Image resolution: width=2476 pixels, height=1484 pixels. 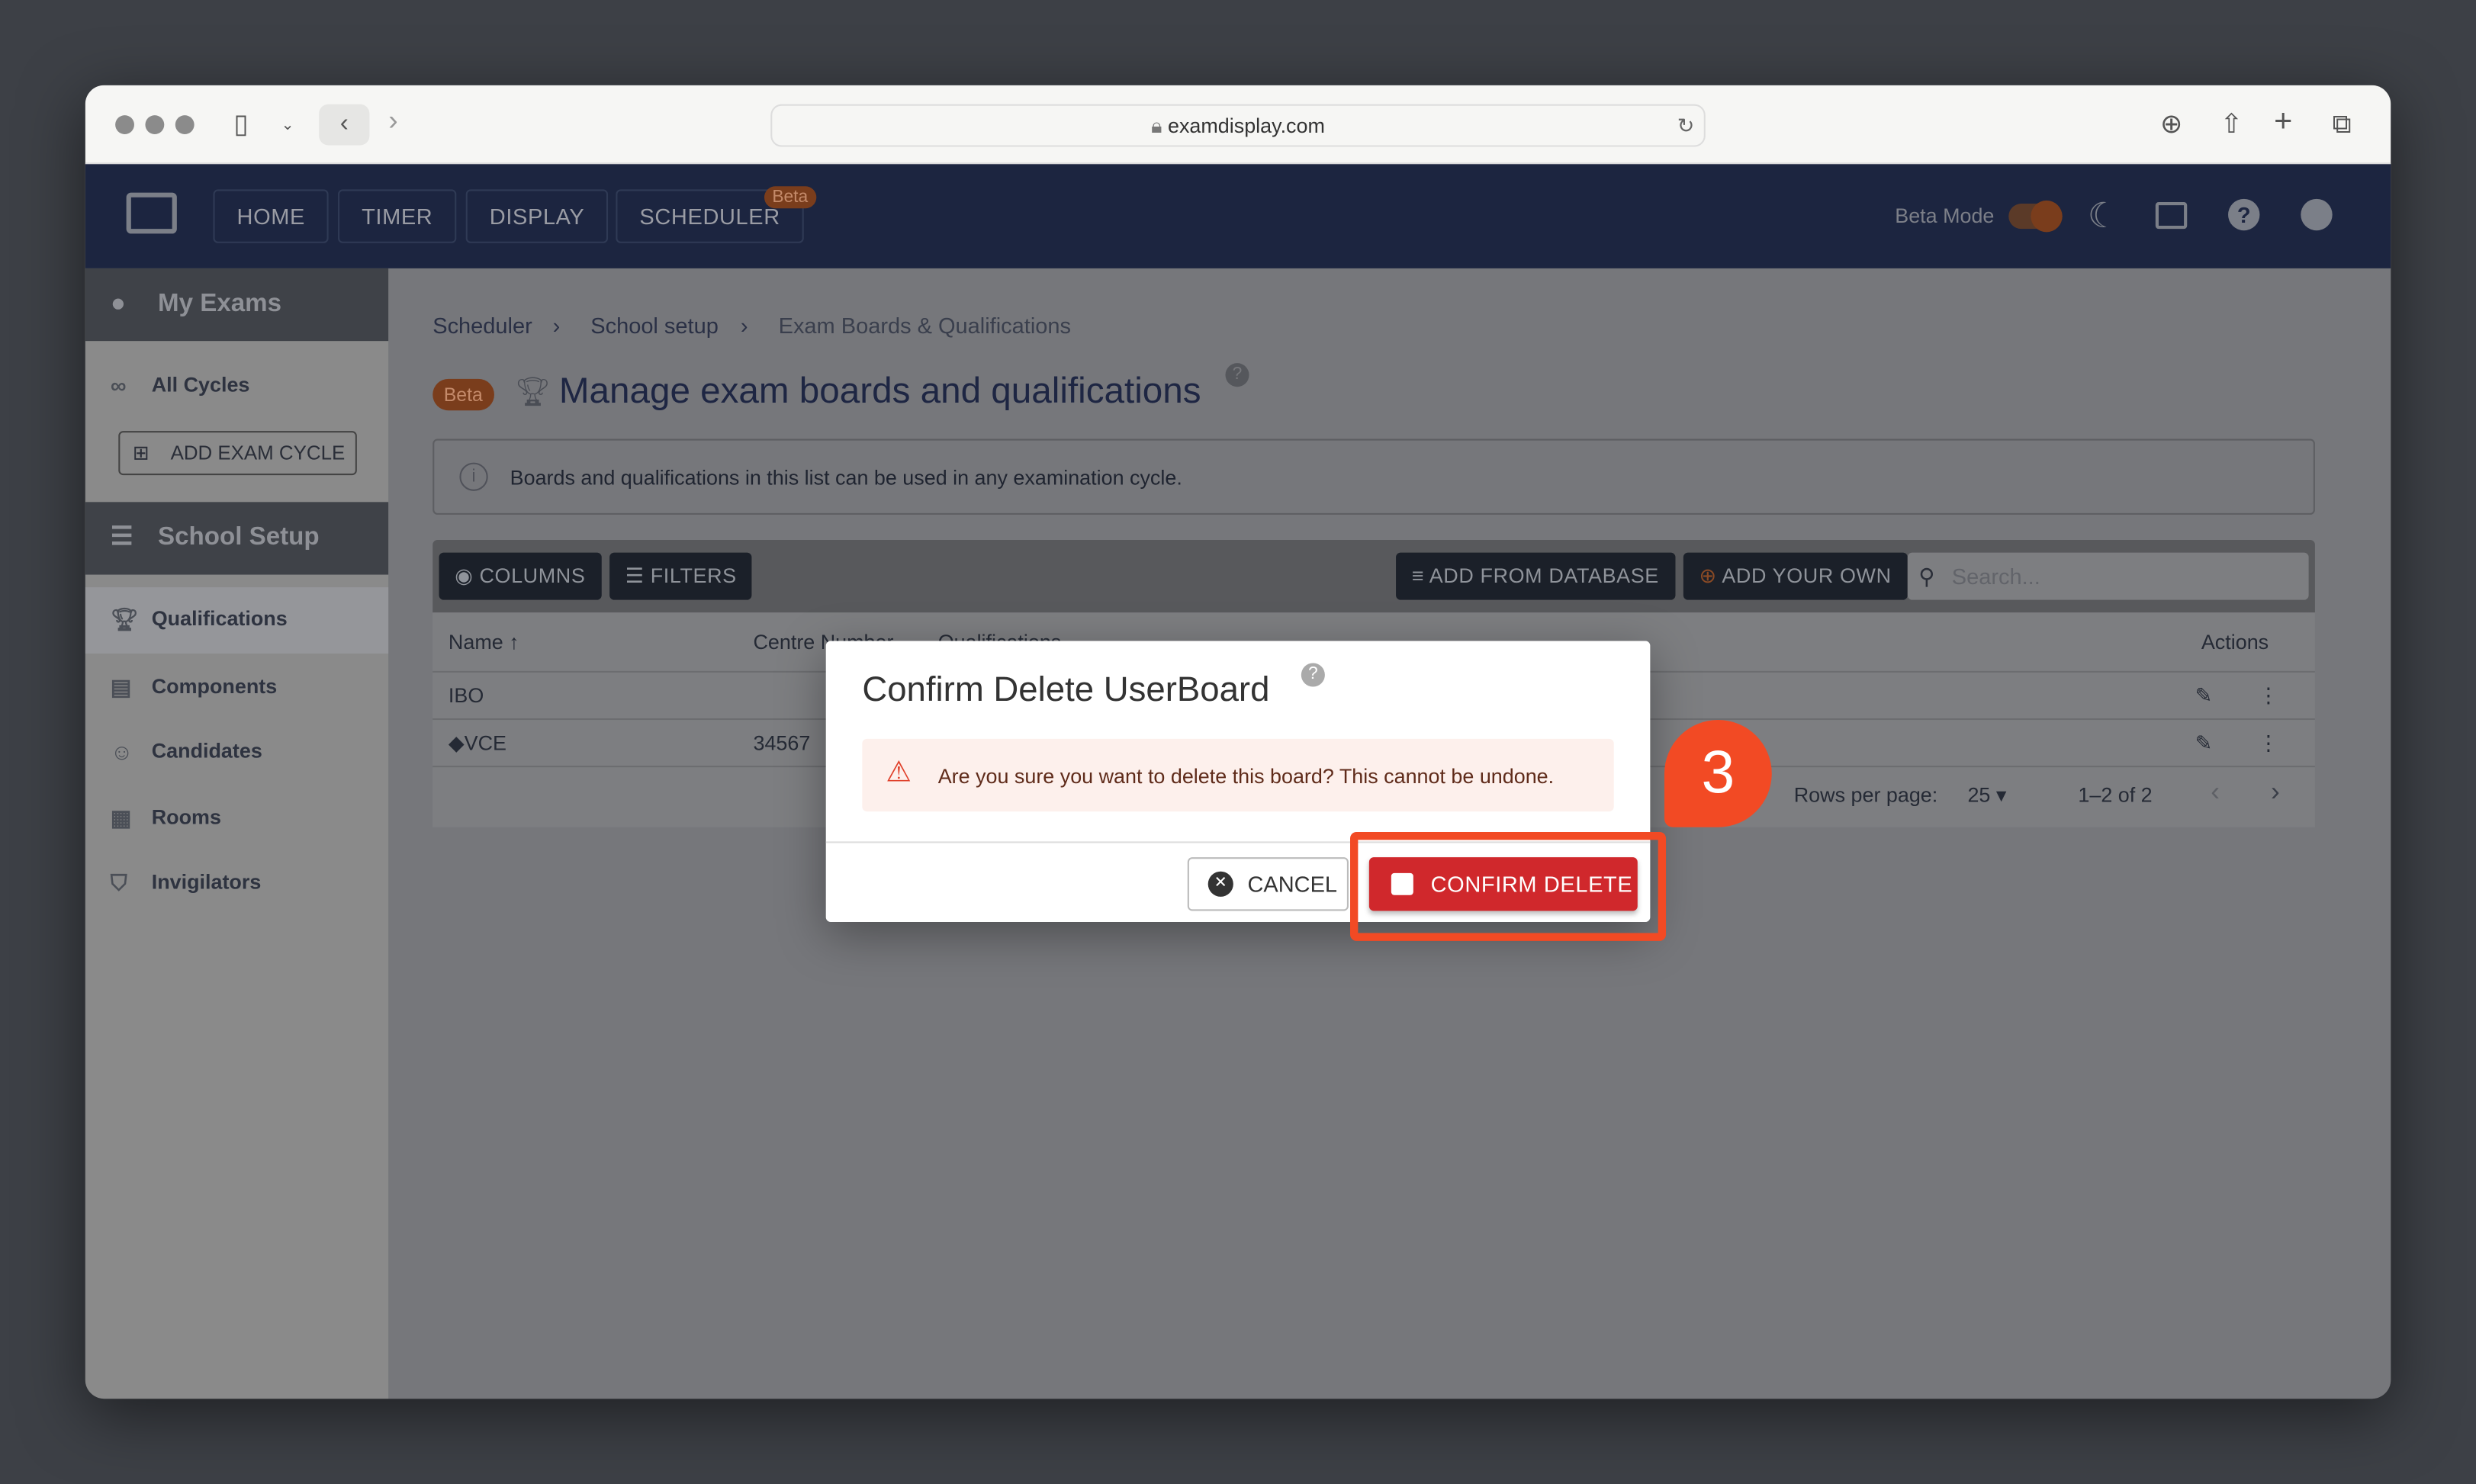 I want to click on sidebar-item-candidates: ☺ Candidates, so click(x=236, y=752).